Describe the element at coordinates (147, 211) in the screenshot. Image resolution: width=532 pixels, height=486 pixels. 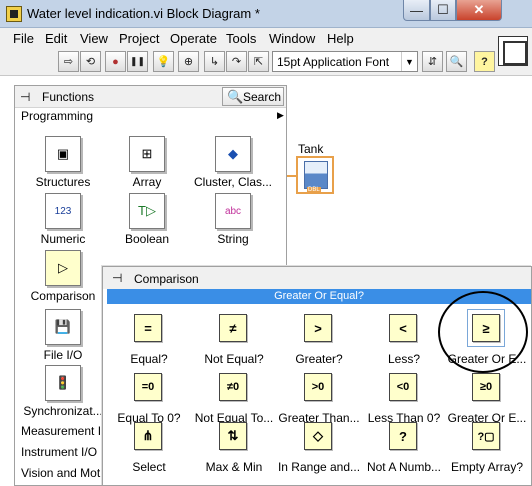
I see `boolean-icon: T▷` at that location.